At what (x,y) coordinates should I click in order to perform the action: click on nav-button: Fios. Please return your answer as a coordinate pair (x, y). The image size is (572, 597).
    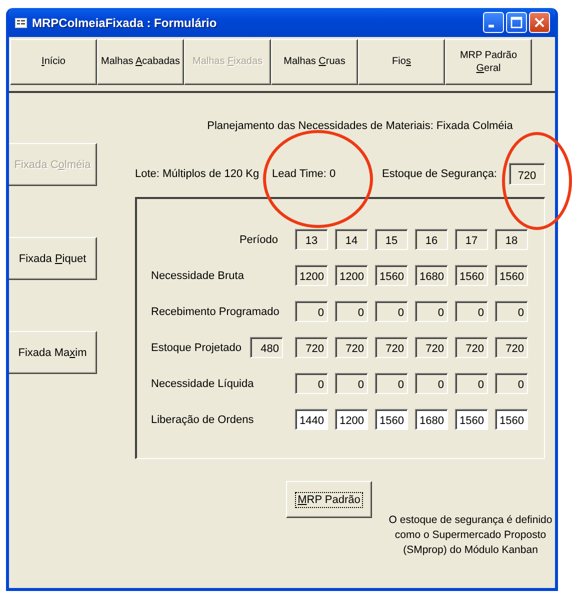
    Looking at the image, I should click on (401, 62).